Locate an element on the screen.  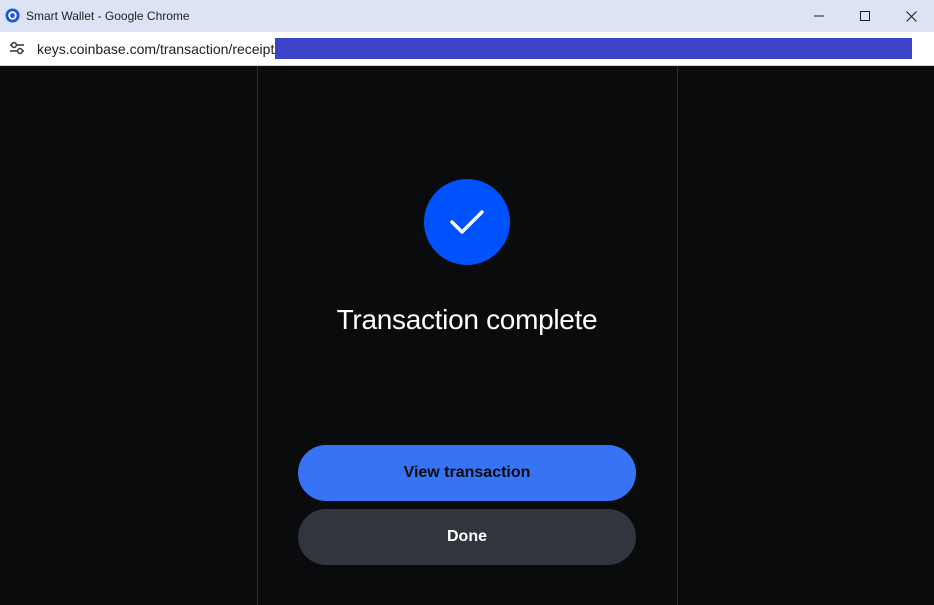
view-transaction-button: View transaction is located at coordinates (467, 473).